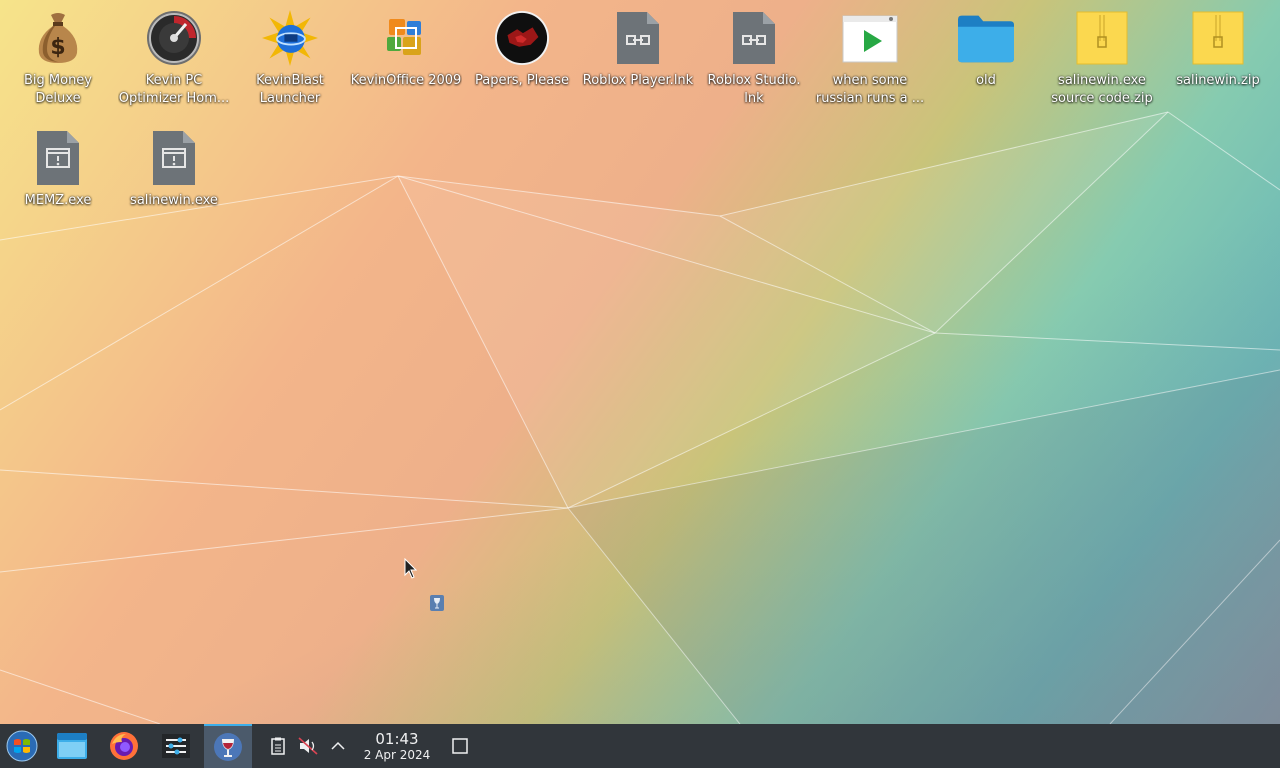  I want to click on folder-icon, so click(986, 38).